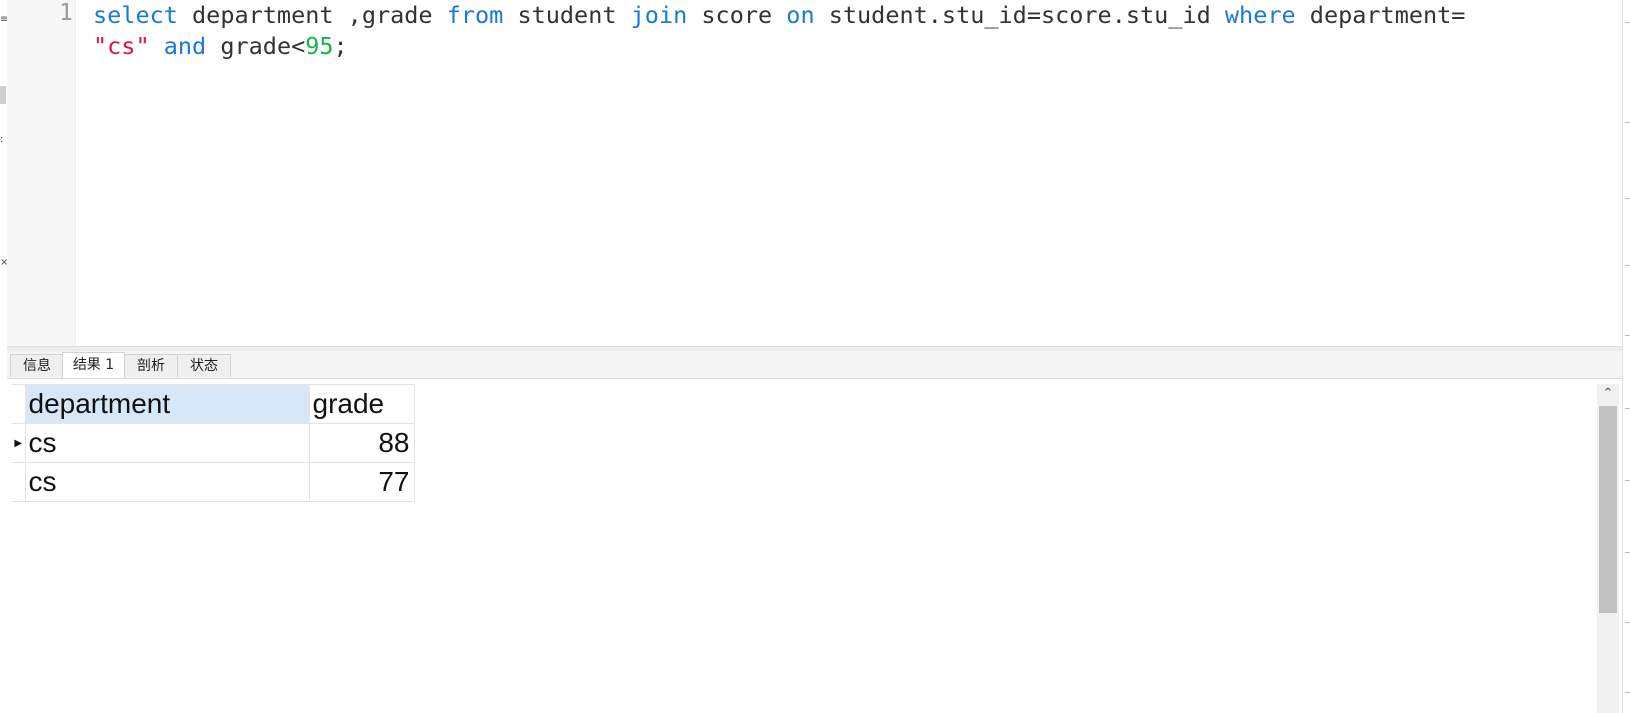 The height and width of the screenshot is (713, 1630). What do you see at coordinates (1626, 356) in the screenshot?
I see `right-edge-panel` at bounding box center [1626, 356].